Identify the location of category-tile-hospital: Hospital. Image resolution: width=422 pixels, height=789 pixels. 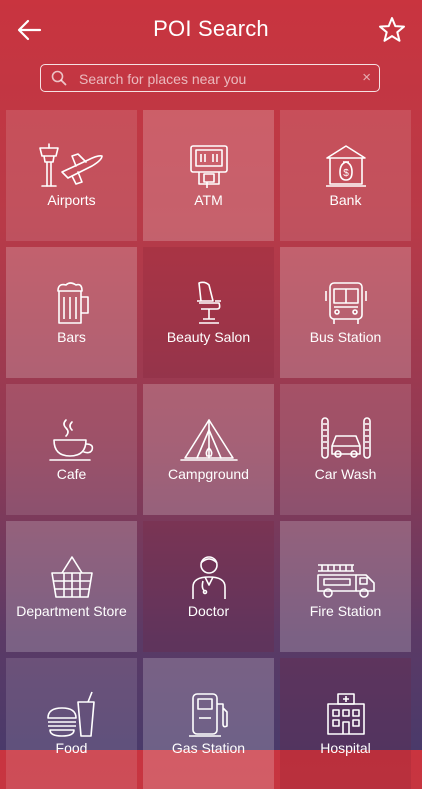
(345, 723).